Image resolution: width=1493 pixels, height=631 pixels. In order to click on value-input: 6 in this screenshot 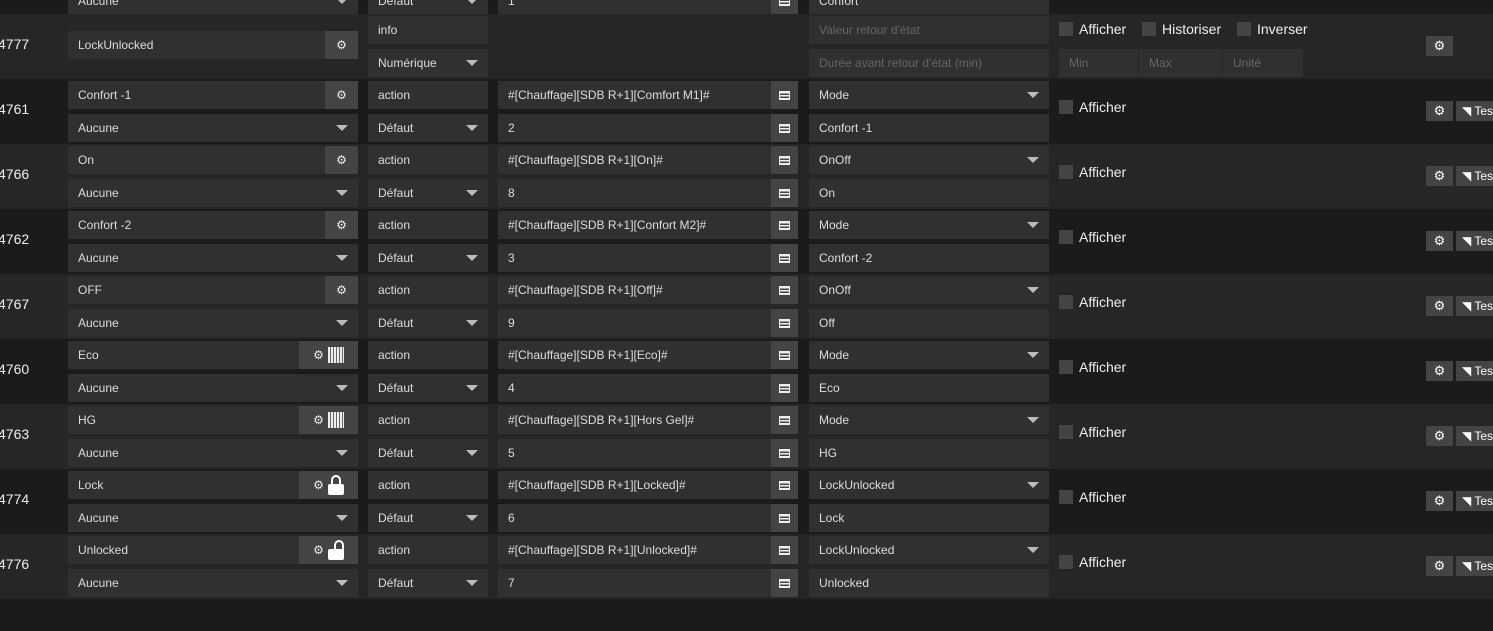, I will do `click(634, 518)`.